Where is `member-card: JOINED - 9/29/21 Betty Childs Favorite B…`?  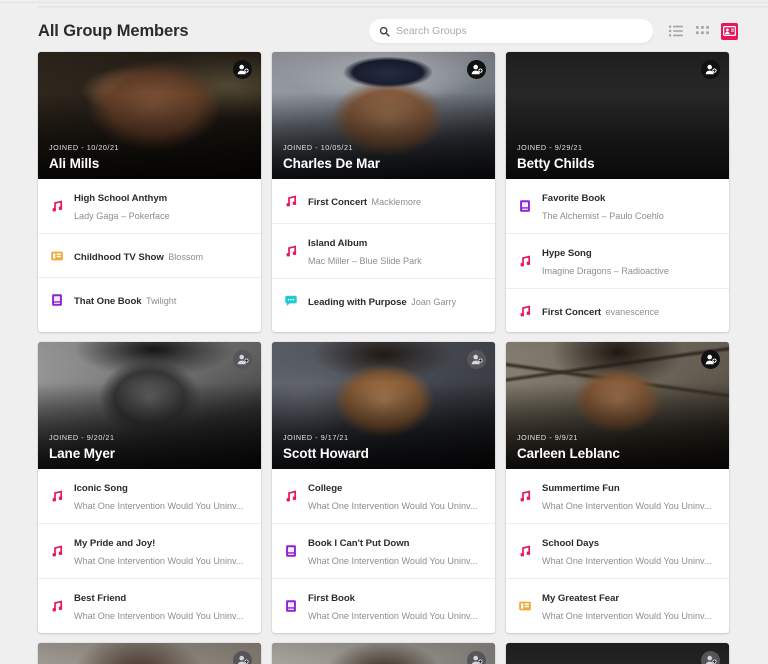
member-card: JOINED - 9/29/21 Betty Childs Favorite B… is located at coordinates (617, 192).